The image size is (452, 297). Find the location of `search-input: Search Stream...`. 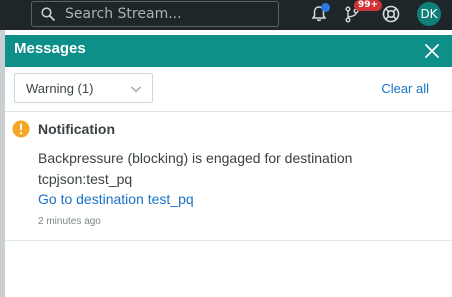

search-input: Search Stream... is located at coordinates (123, 14).